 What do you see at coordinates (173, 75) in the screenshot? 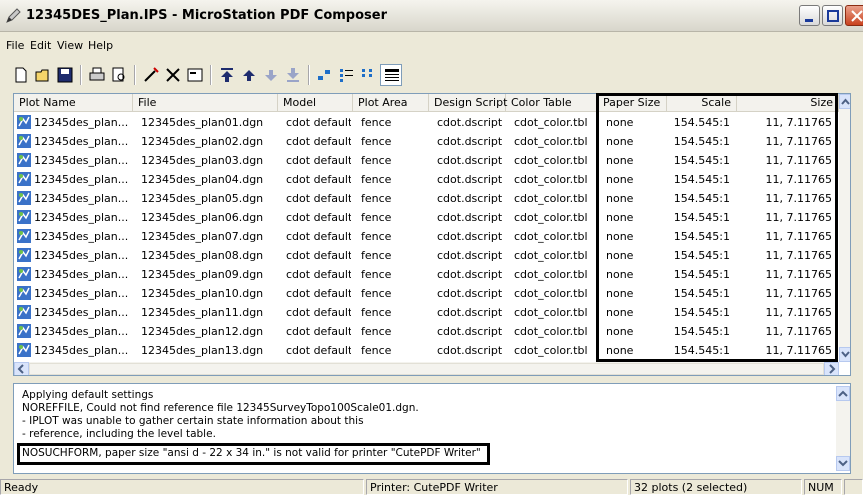
I see `delete-icon` at bounding box center [173, 75].